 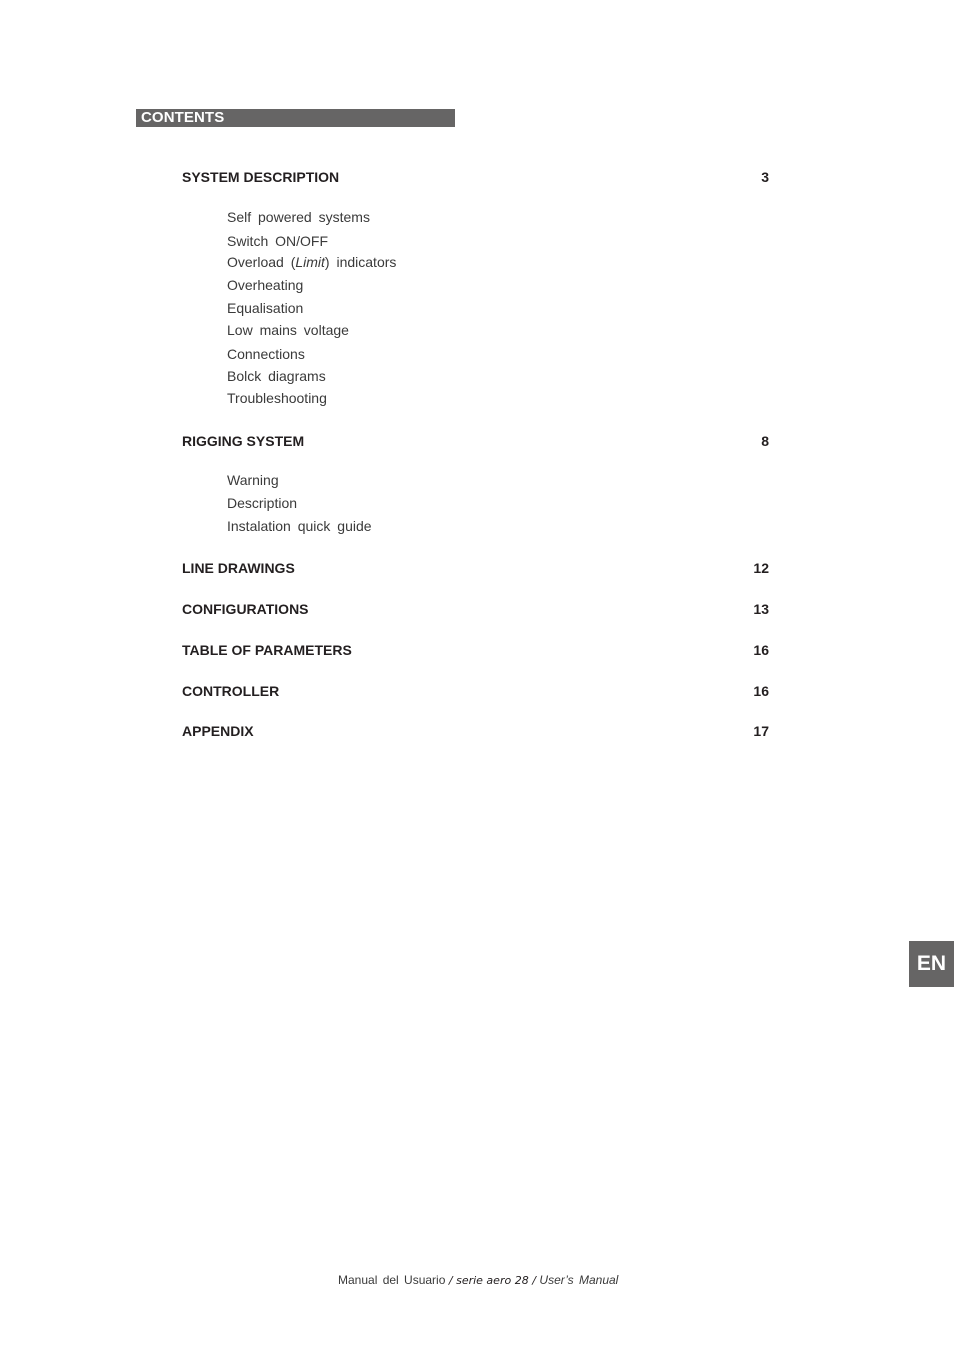 I want to click on toc-section-page: 17, so click(x=761, y=731).